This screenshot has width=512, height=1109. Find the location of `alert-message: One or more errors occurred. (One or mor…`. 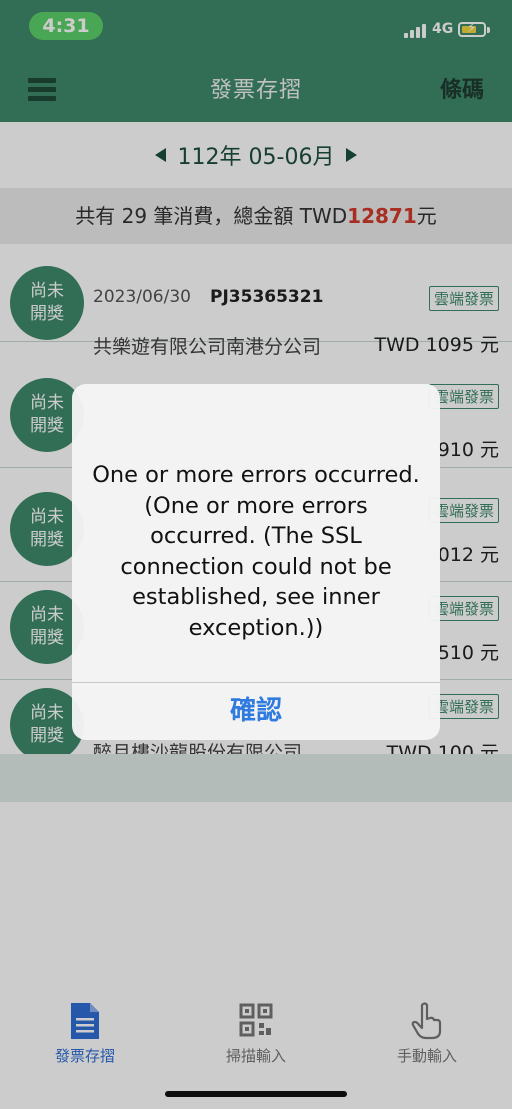

alert-message: One or more errors occurred. (One or mor… is located at coordinates (256, 551).